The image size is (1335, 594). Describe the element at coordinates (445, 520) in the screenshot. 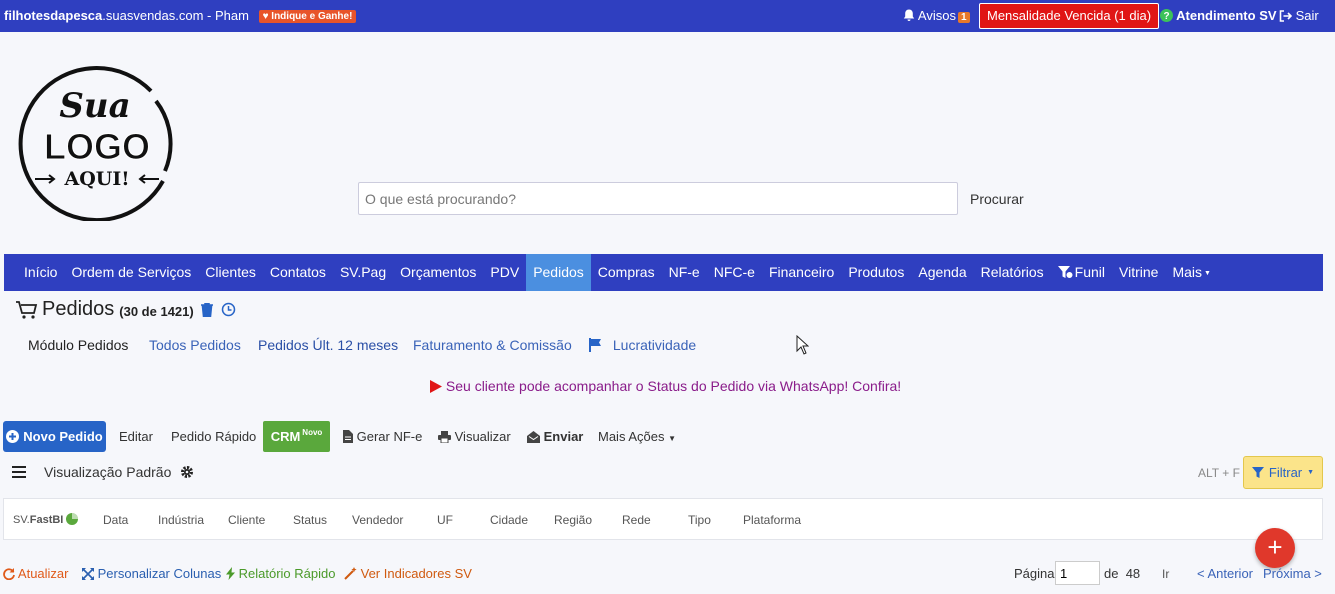

I see `column-header: UF` at that location.